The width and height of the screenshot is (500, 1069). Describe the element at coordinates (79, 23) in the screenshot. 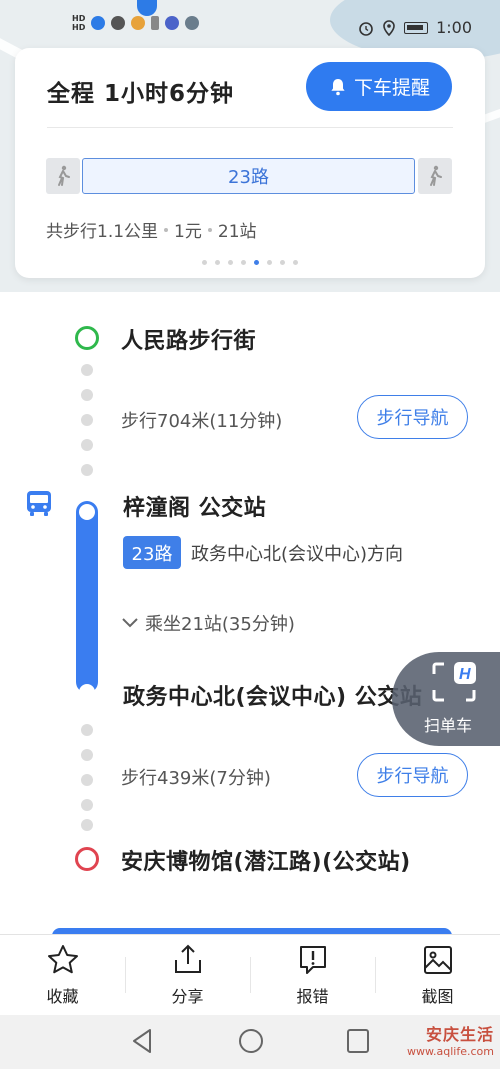

I see `hd-signal-icon: HD HD` at that location.